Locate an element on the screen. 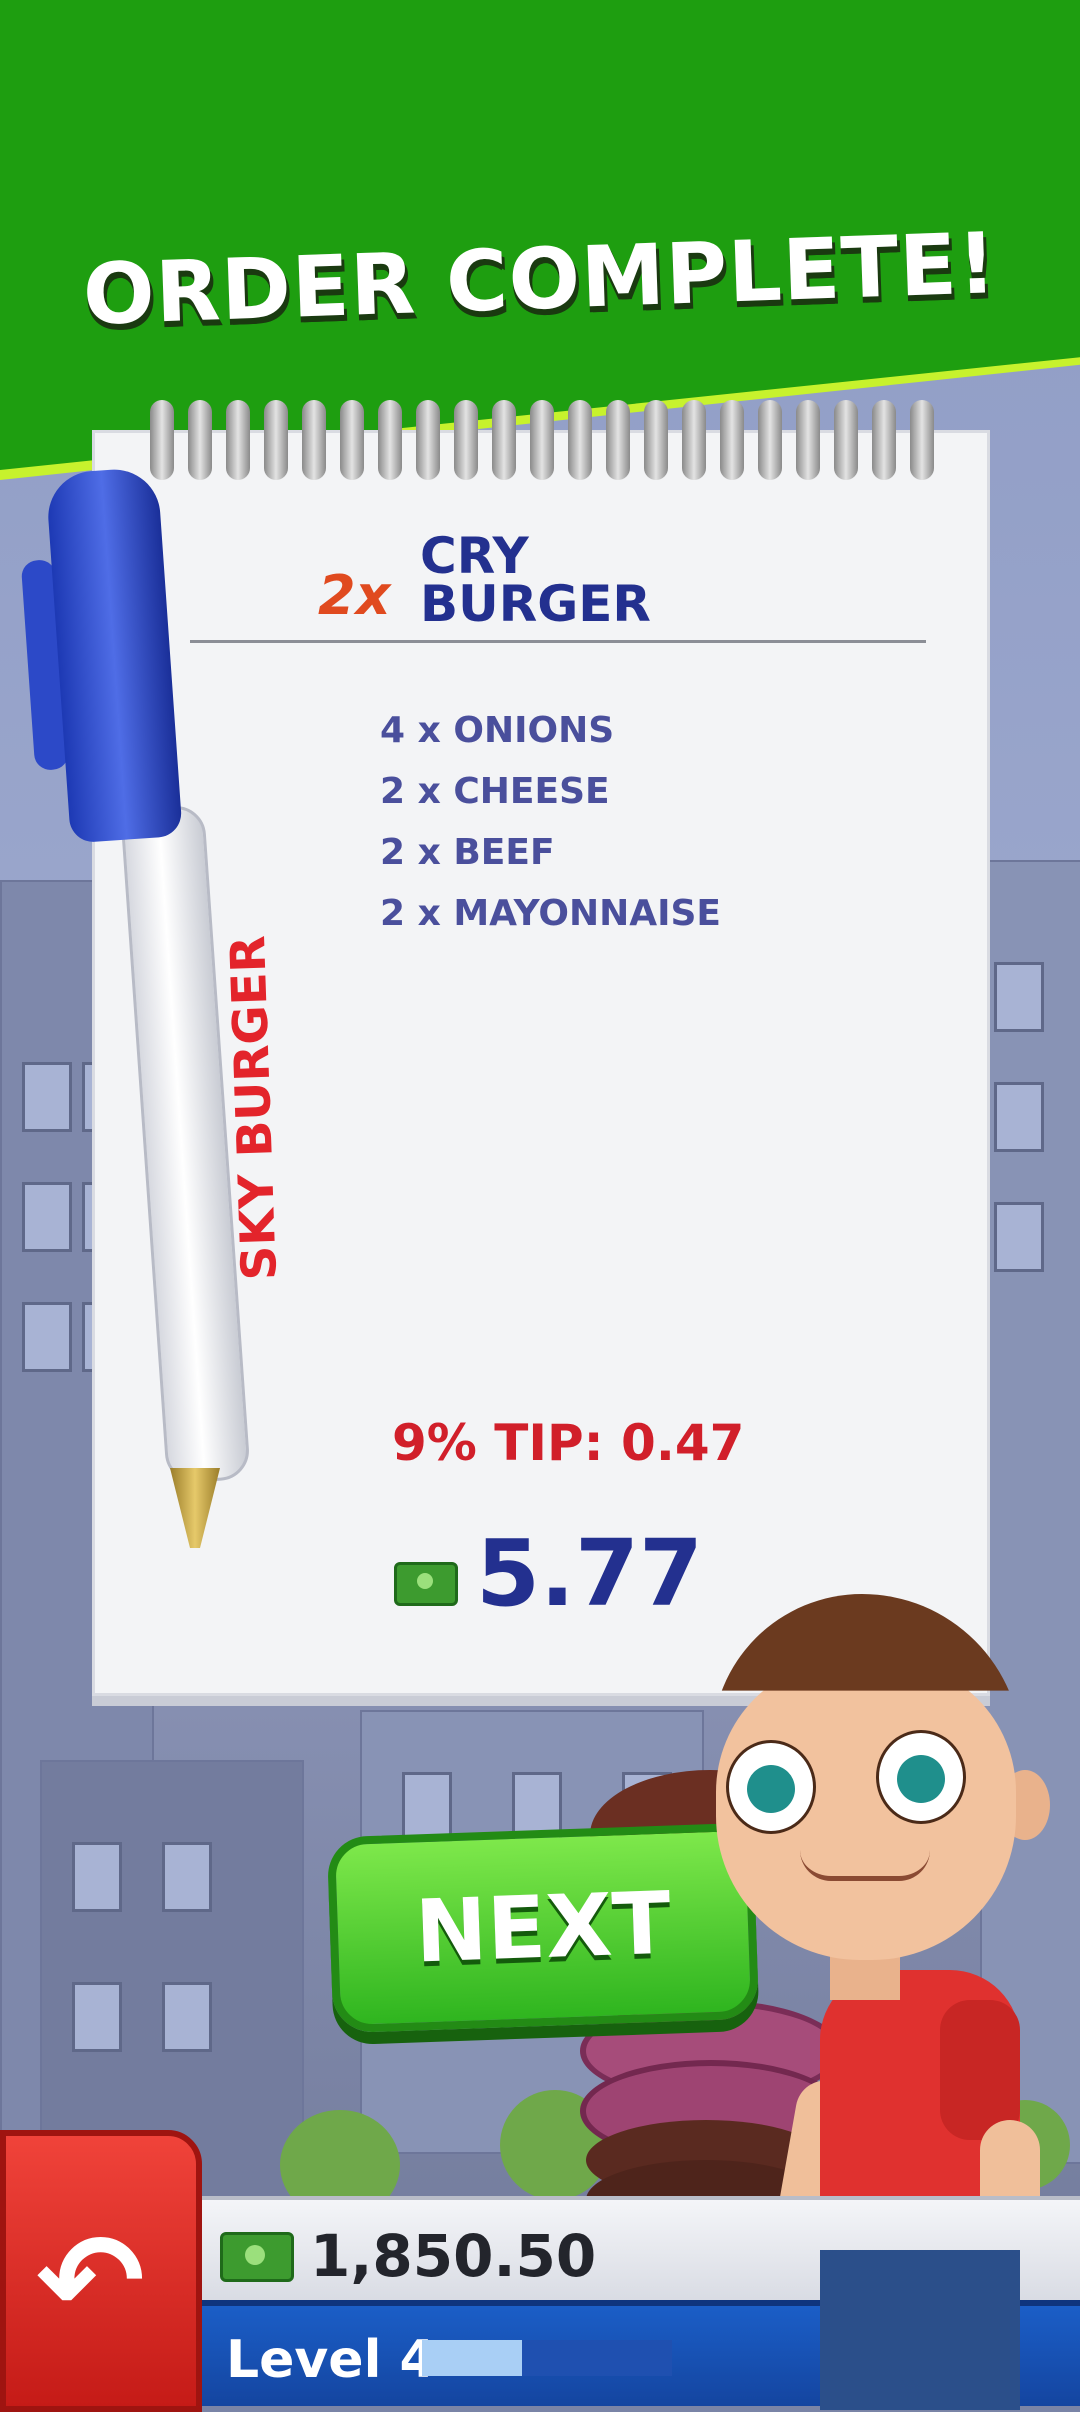  order-total: 5.77 is located at coordinates (589, 1573).